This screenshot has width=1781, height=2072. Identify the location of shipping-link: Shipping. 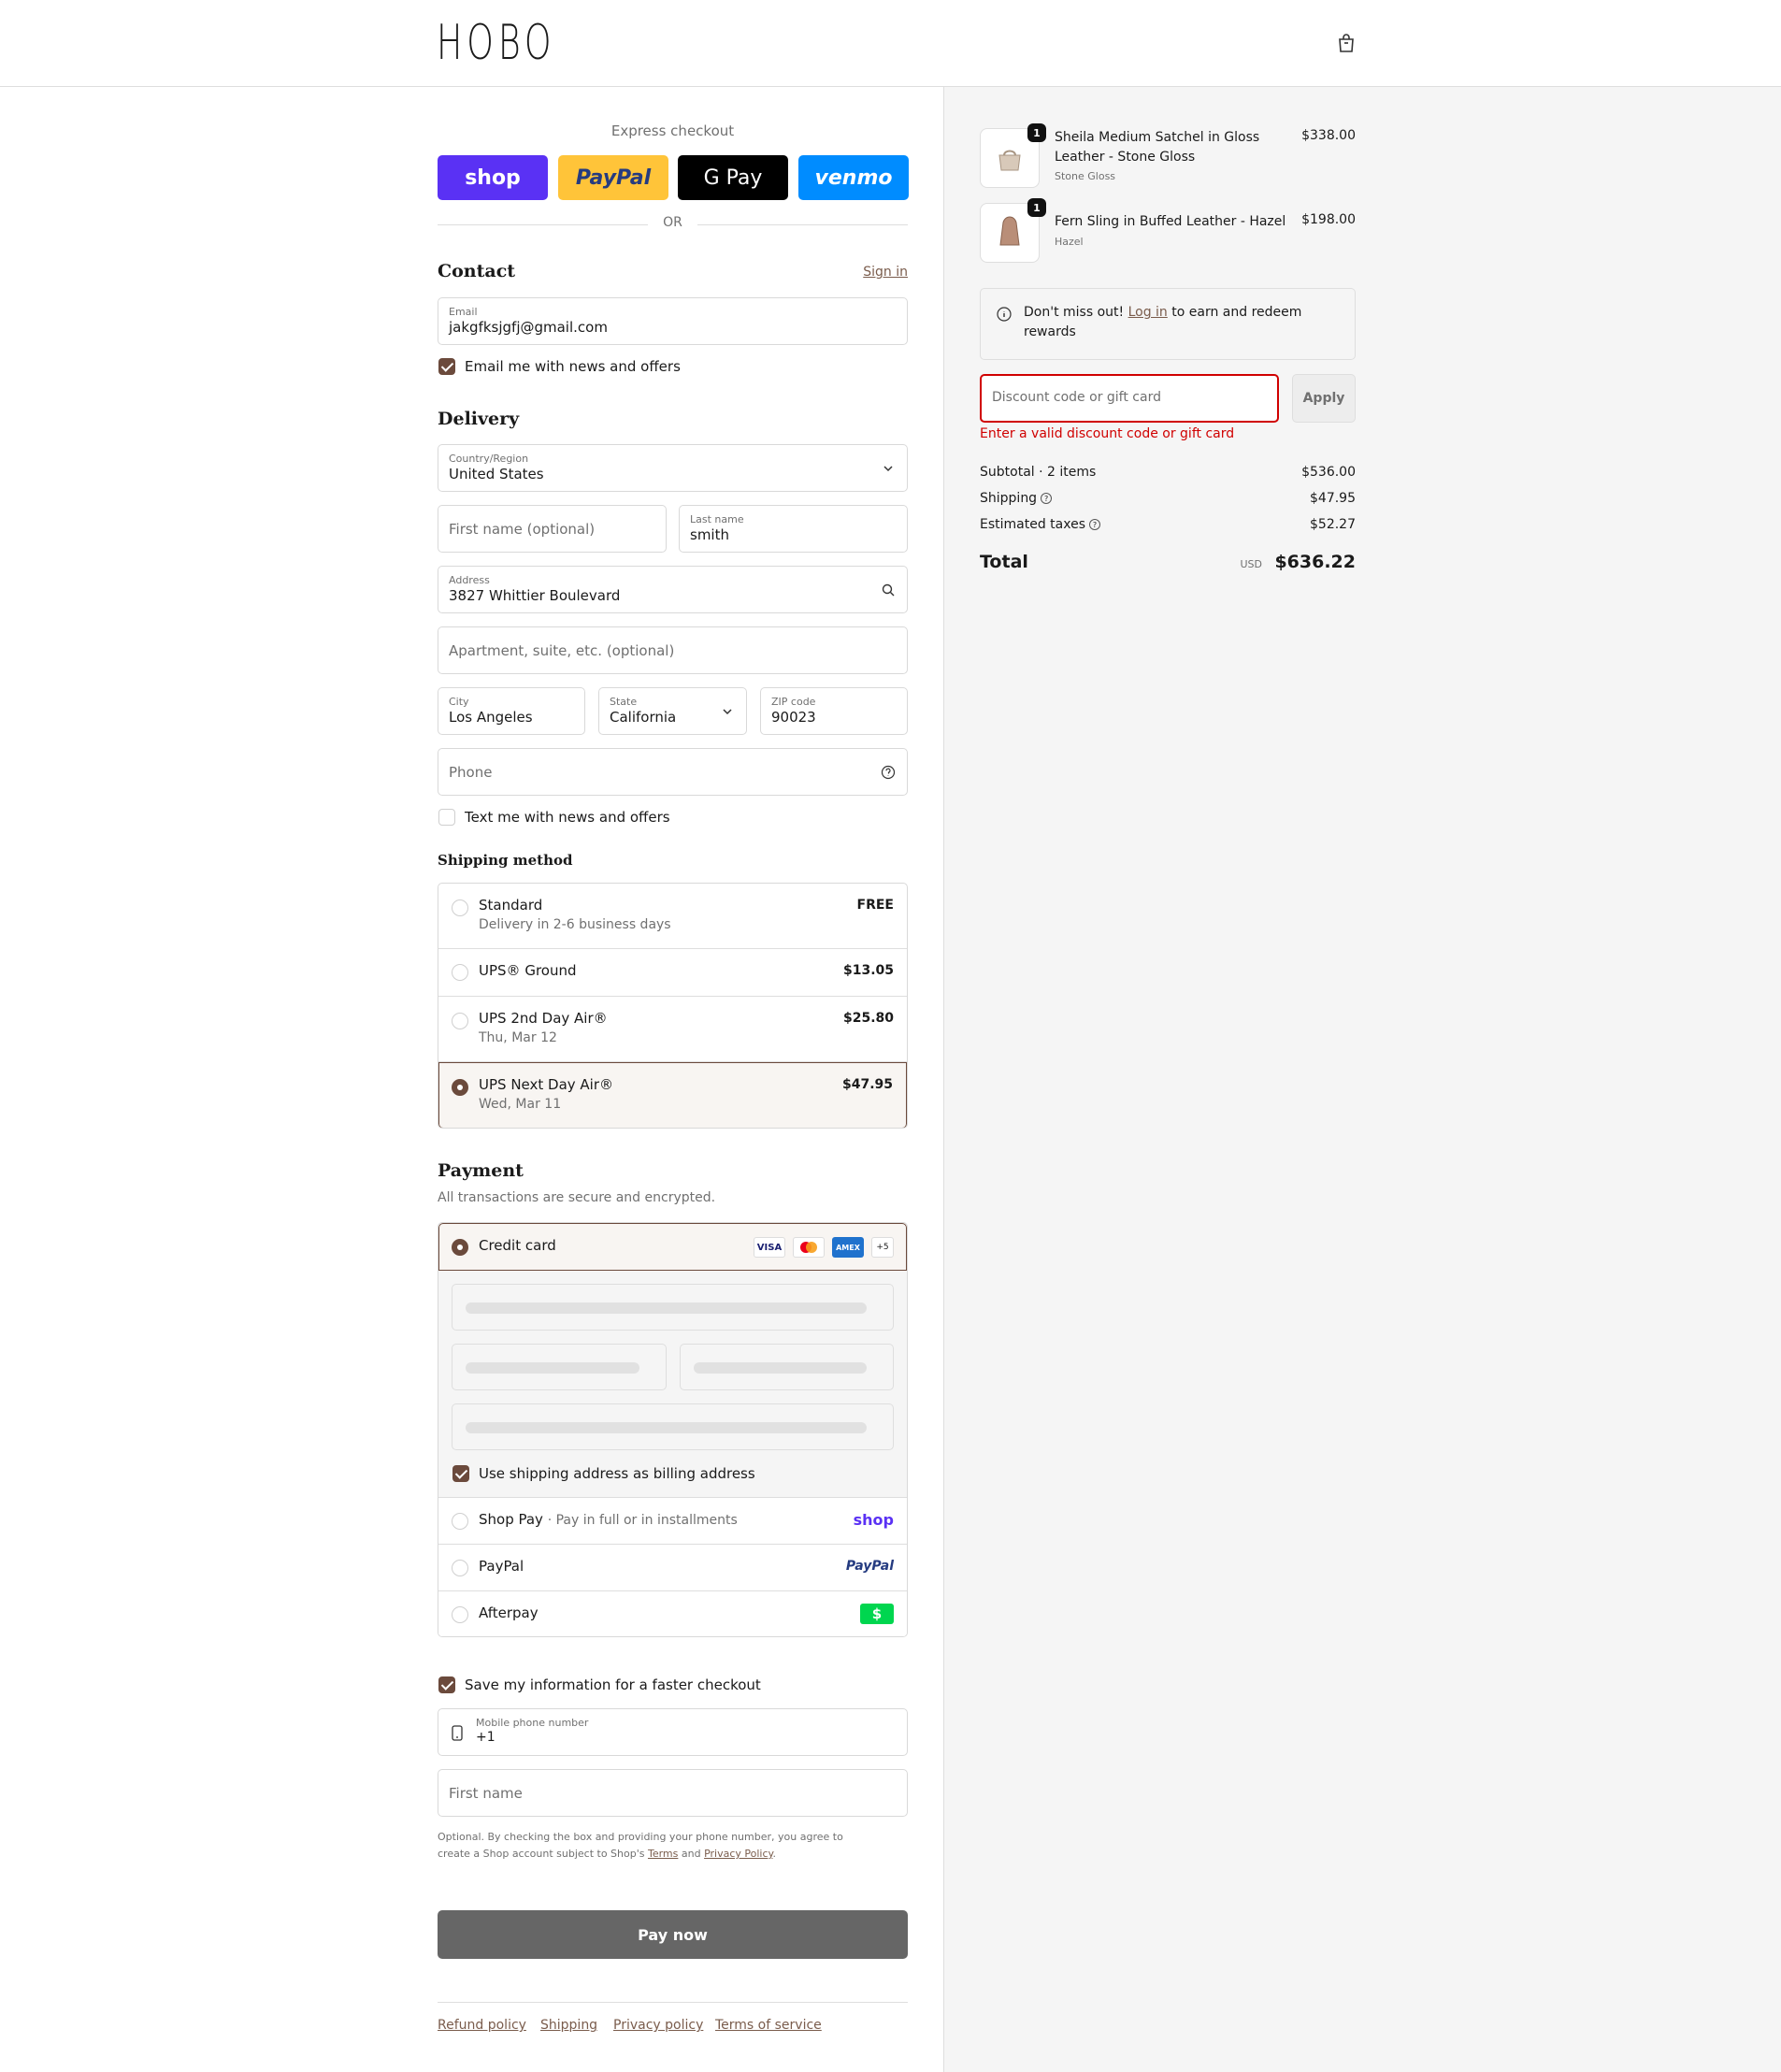
(568, 2025).